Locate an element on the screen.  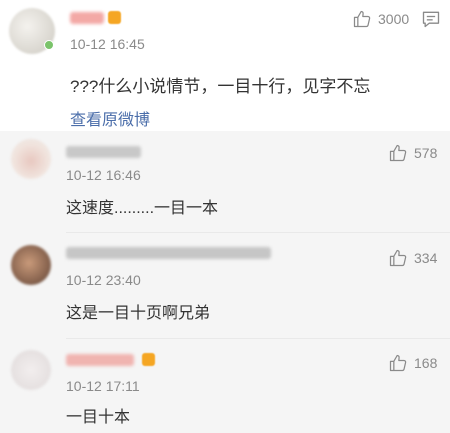
reply-text: 这是一目十页啊兄弟 is located at coordinates (138, 313).